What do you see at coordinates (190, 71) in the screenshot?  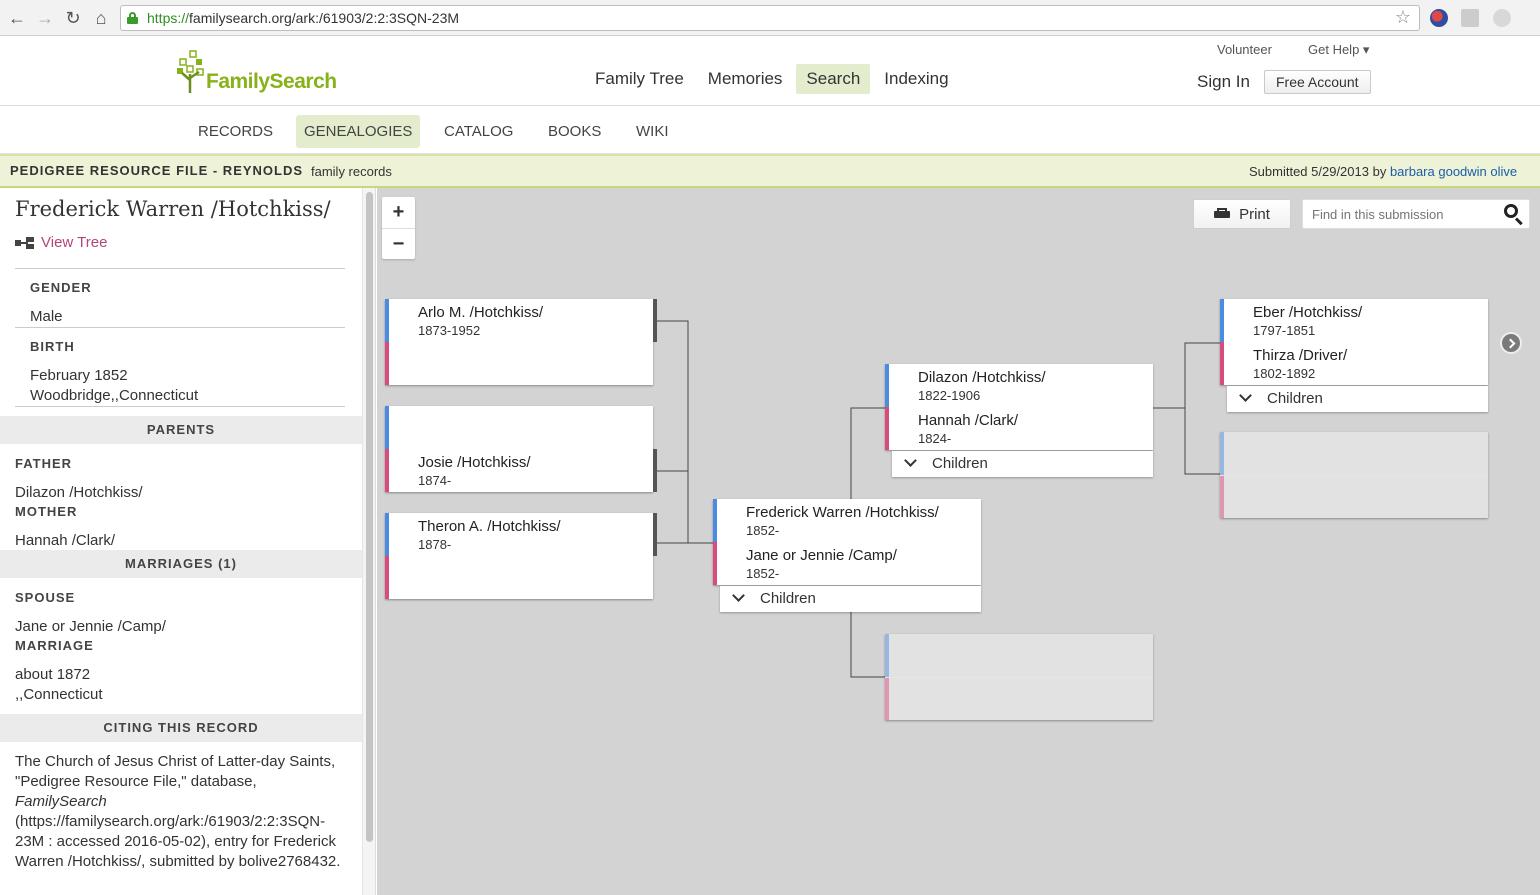 I see `tree-logo-icon` at bounding box center [190, 71].